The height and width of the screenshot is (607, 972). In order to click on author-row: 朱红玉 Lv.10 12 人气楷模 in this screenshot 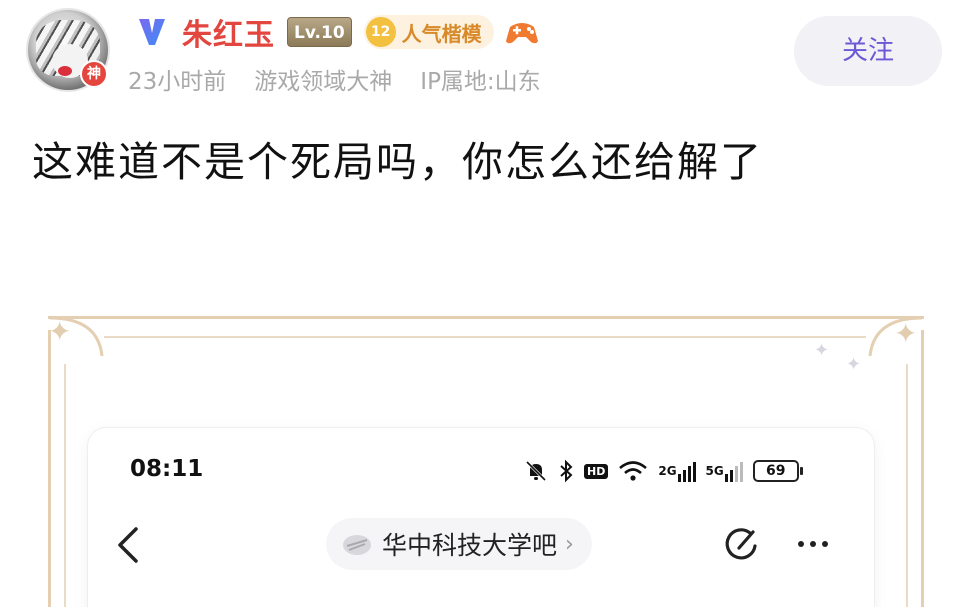, I will do `click(337, 32)`.